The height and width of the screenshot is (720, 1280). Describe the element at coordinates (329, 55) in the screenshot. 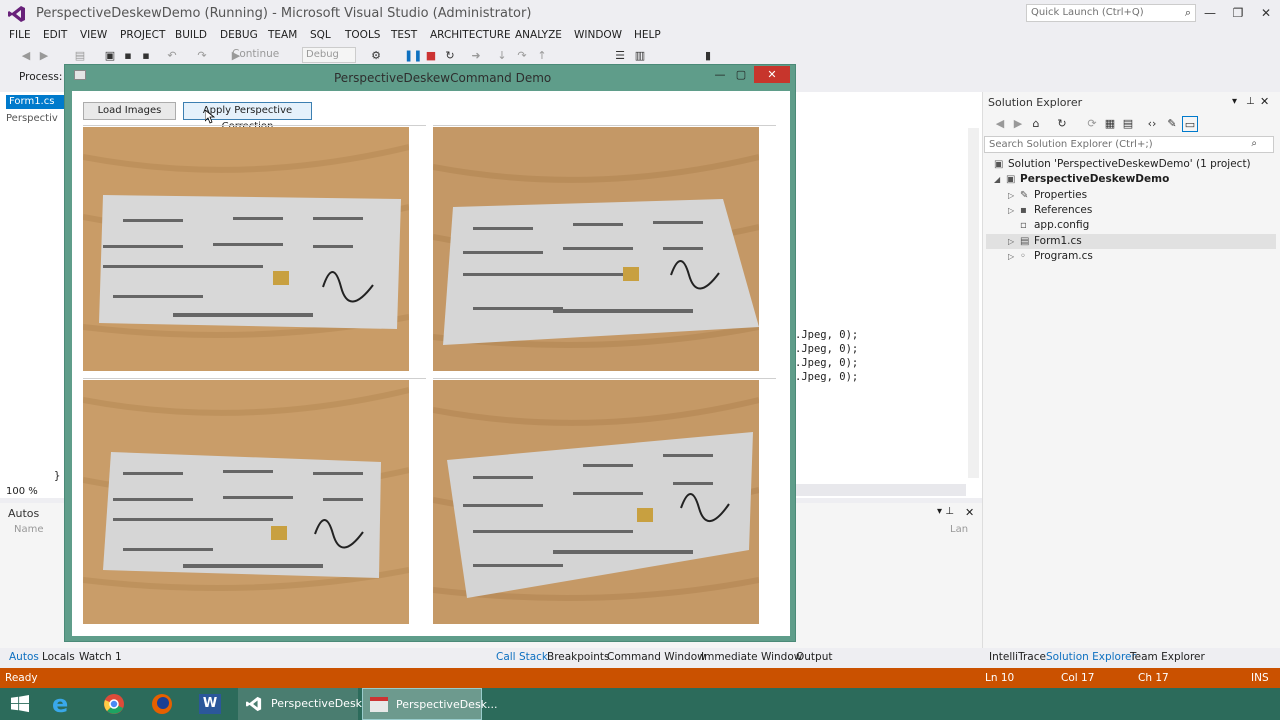

I see `config-select: Debug` at that location.